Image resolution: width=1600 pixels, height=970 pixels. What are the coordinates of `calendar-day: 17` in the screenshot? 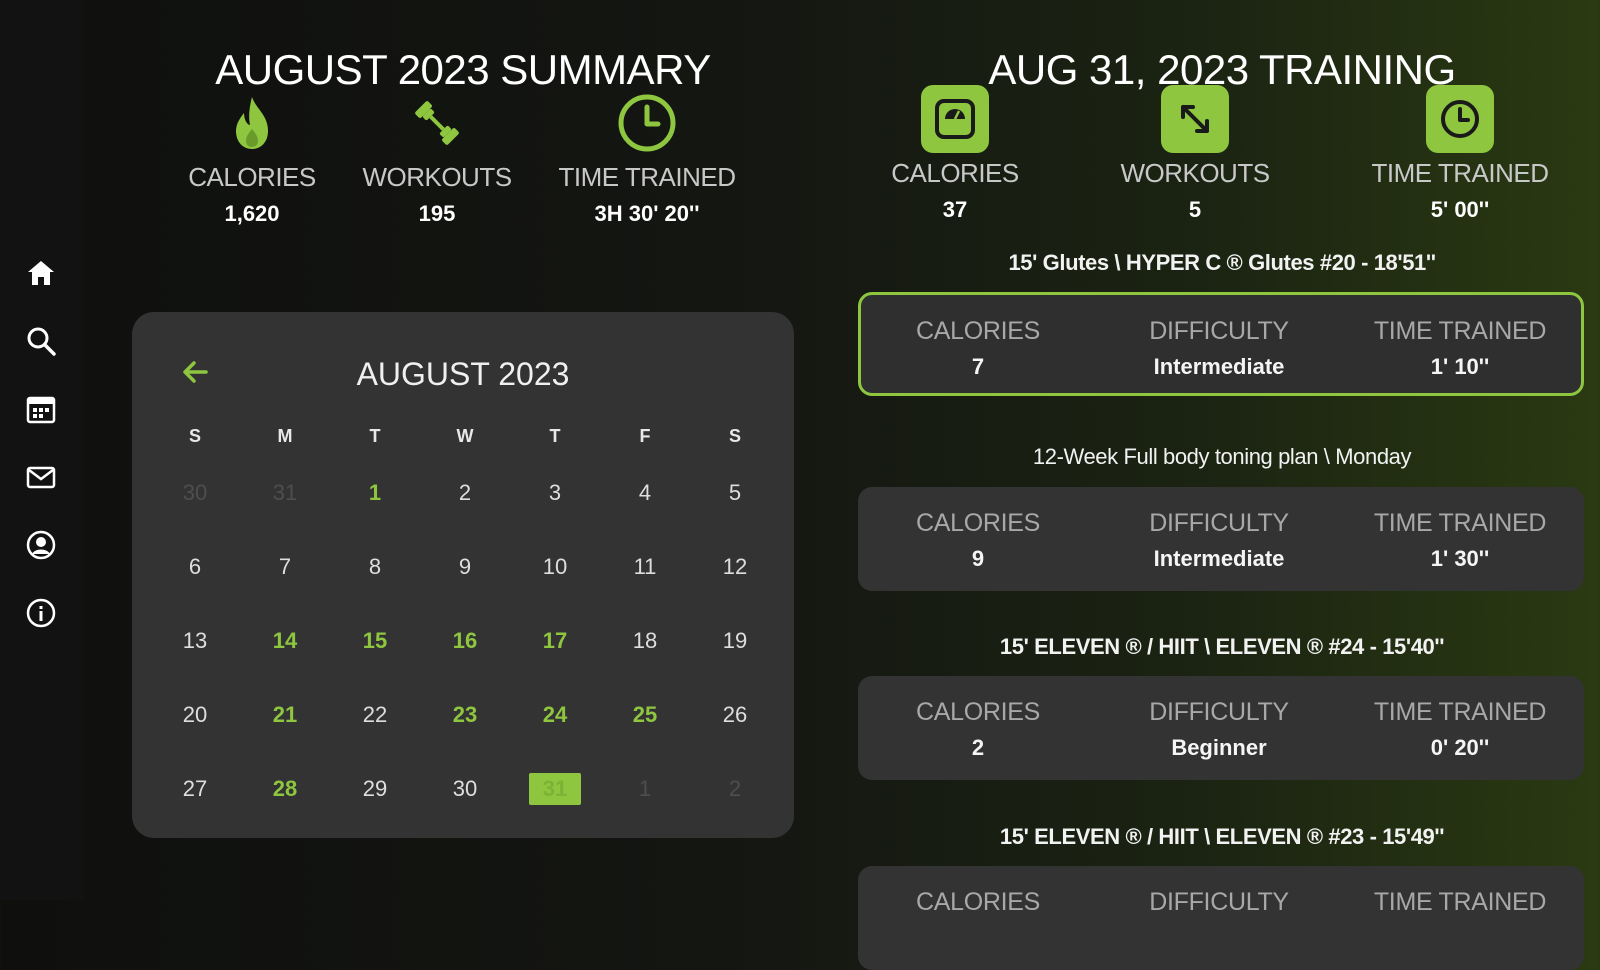 It's located at (555, 641).